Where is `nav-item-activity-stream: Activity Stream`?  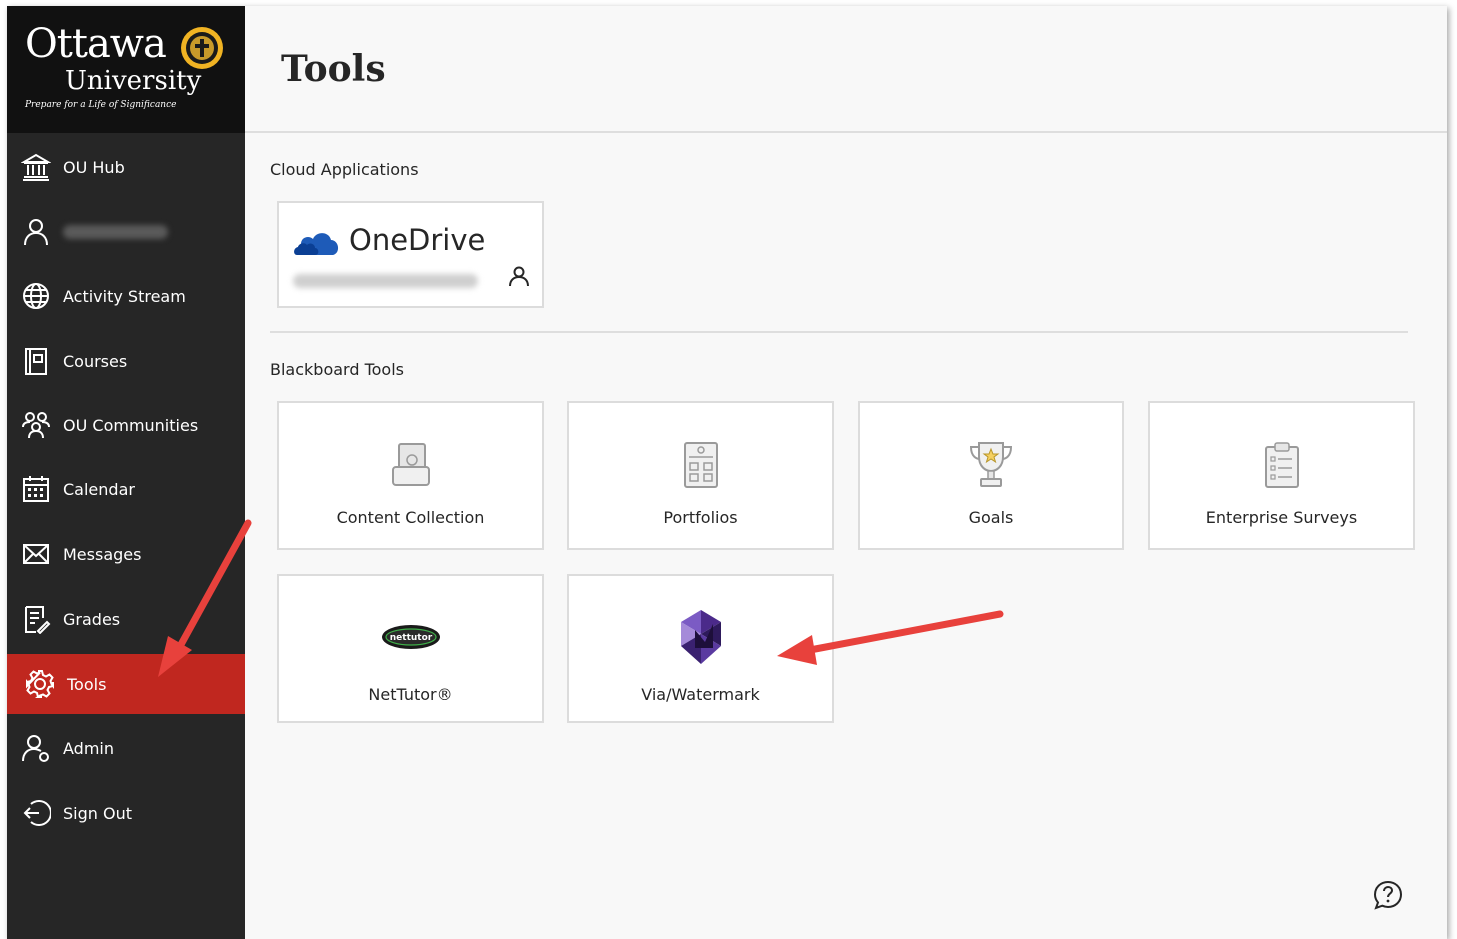
nav-item-activity-stream: Activity Stream is located at coordinates (126, 296).